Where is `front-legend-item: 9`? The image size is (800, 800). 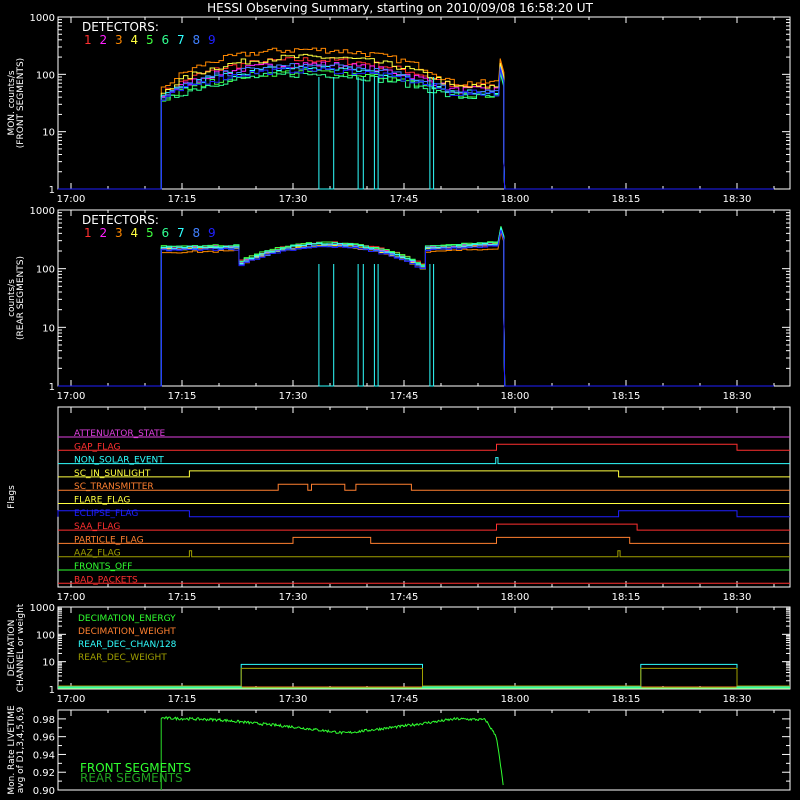 front-legend-item: 9 is located at coordinates (212, 40).